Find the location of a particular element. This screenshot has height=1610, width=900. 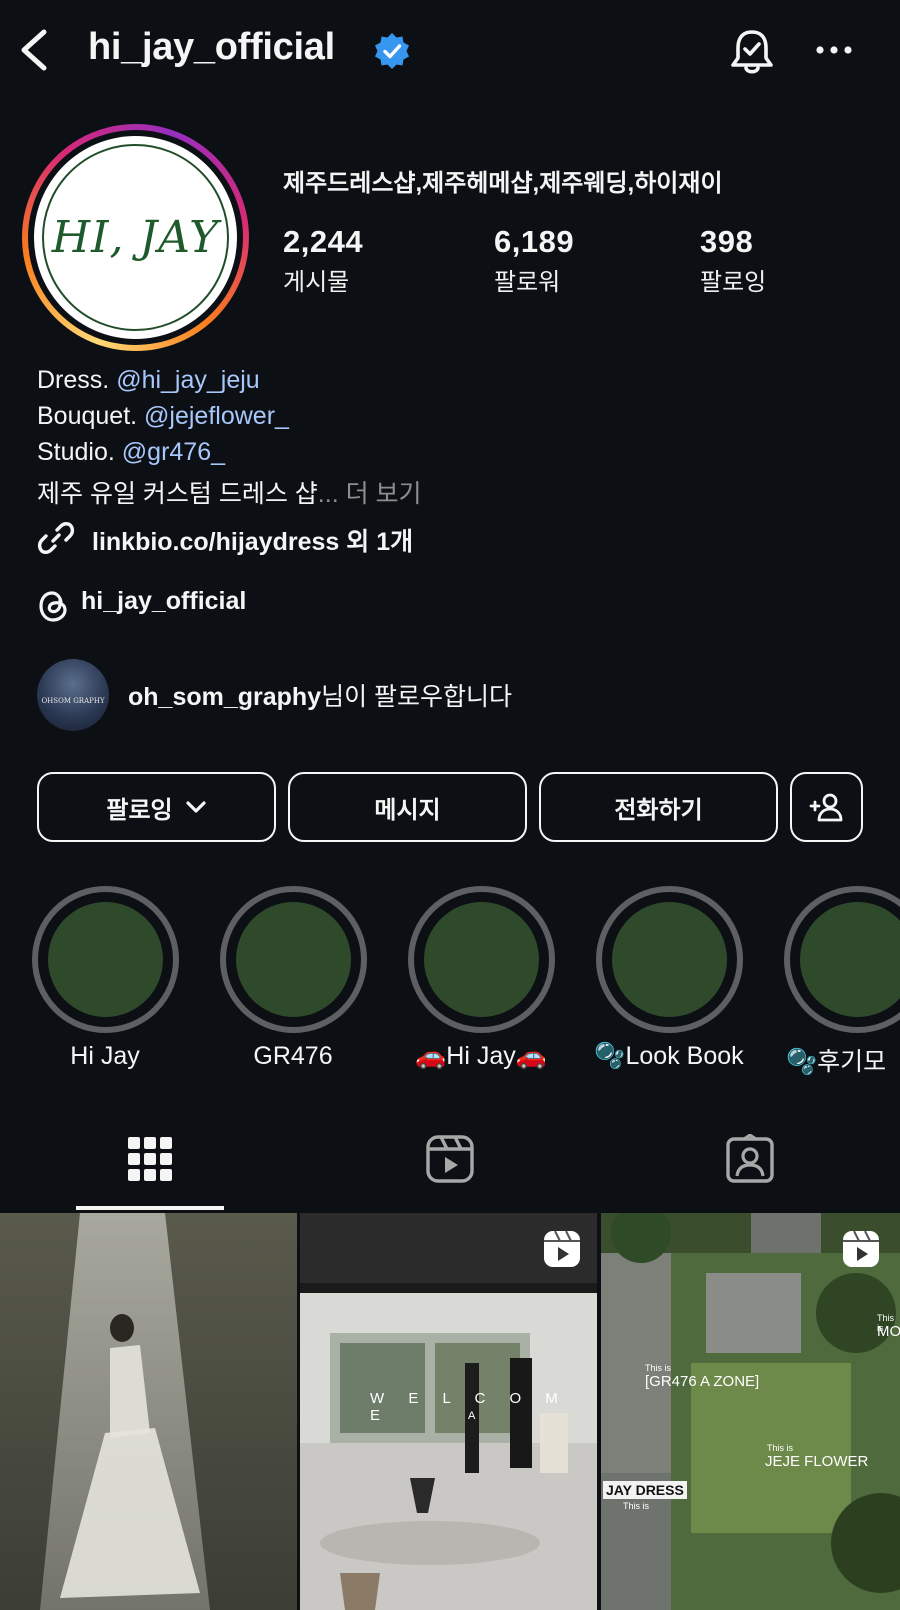

avatar-logo-text: HI, JAY is located at coordinates (135, 237).